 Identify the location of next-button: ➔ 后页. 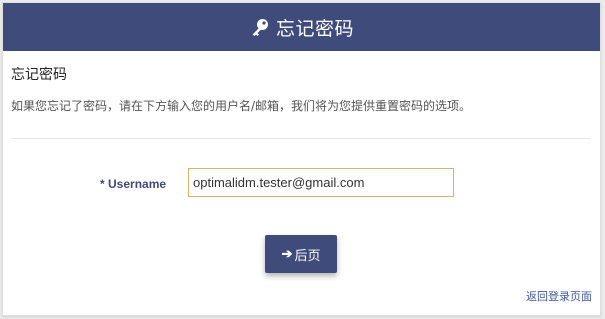
(301, 254).